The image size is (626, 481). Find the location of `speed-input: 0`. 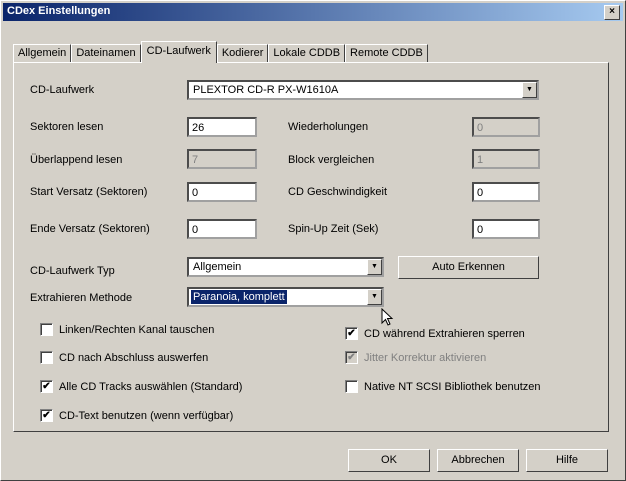

speed-input: 0 is located at coordinates (506, 192).